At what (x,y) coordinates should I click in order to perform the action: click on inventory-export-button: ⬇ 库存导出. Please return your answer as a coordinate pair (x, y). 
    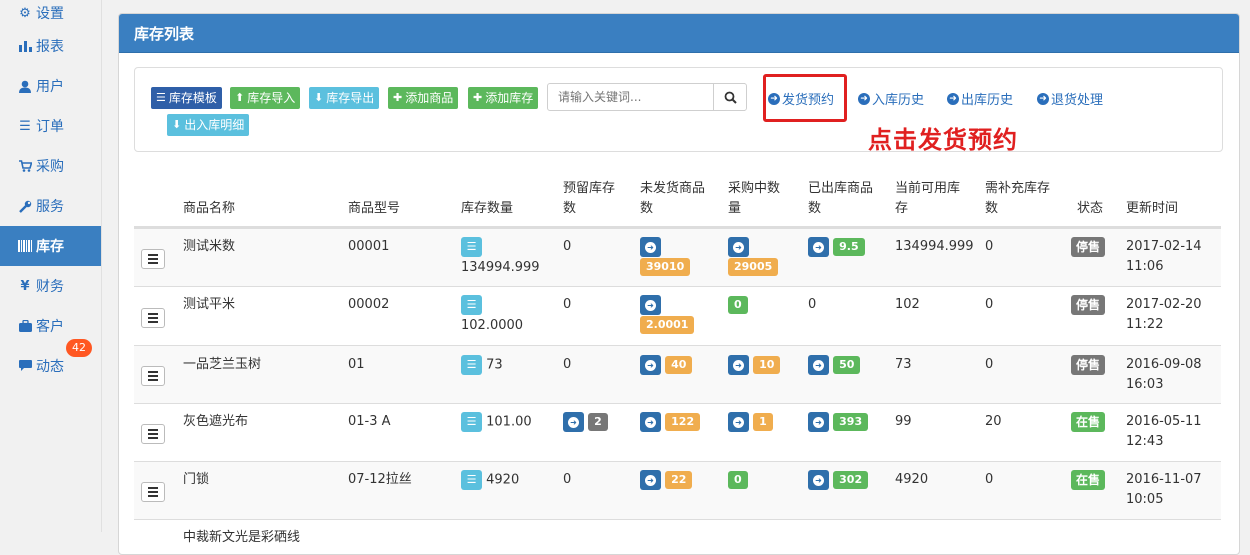
    Looking at the image, I should click on (344, 98).